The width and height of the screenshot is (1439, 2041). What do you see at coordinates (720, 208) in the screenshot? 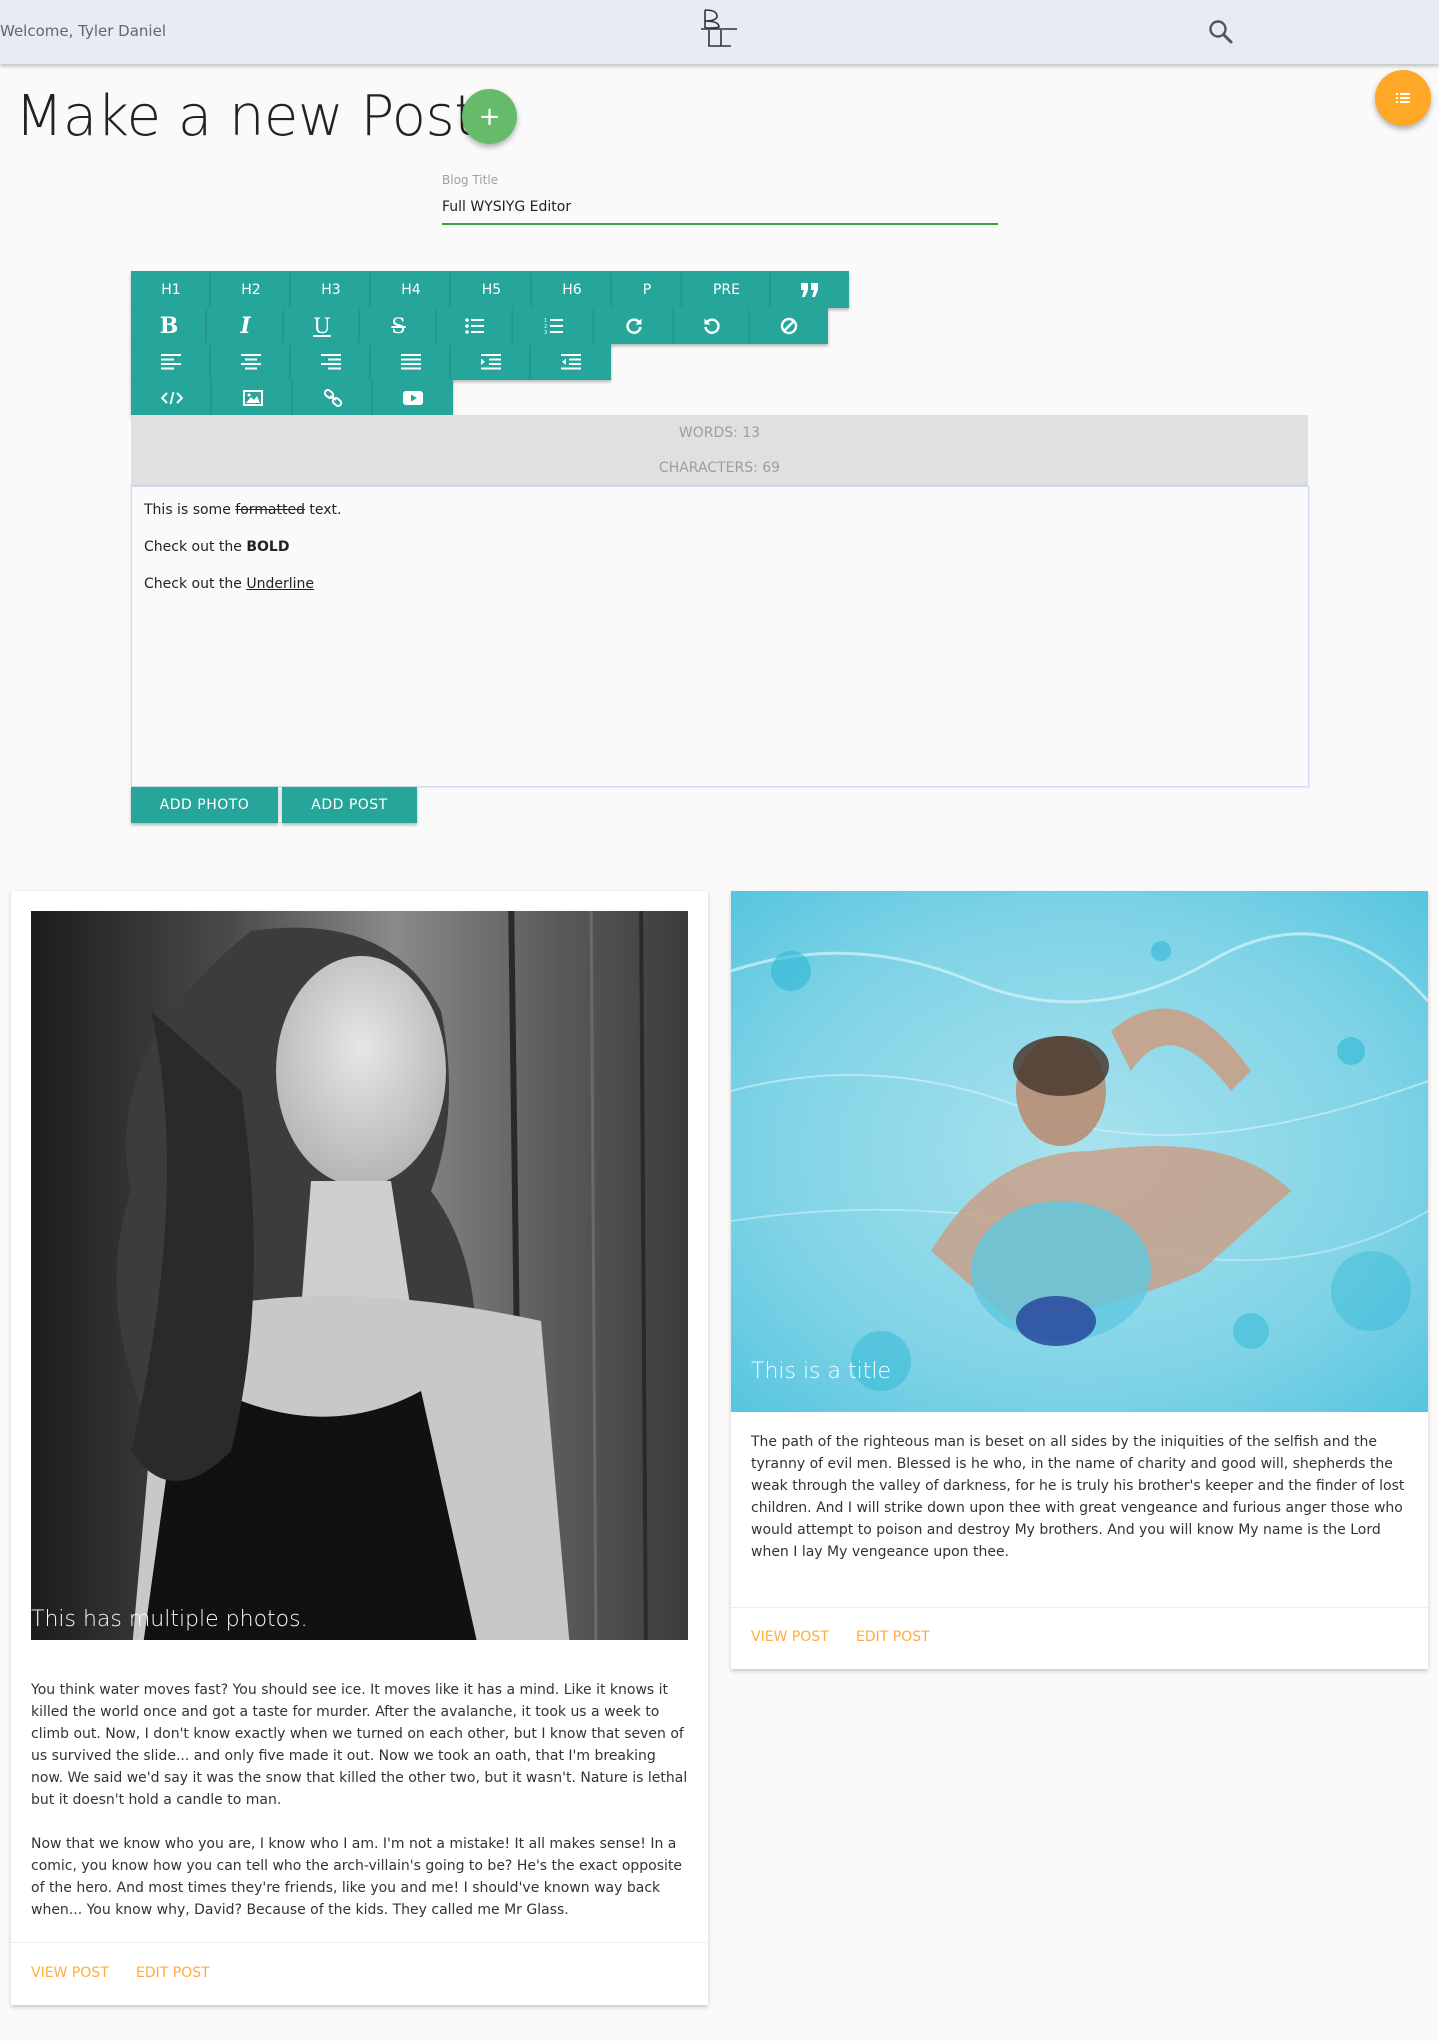
I see `blog-title-input` at bounding box center [720, 208].